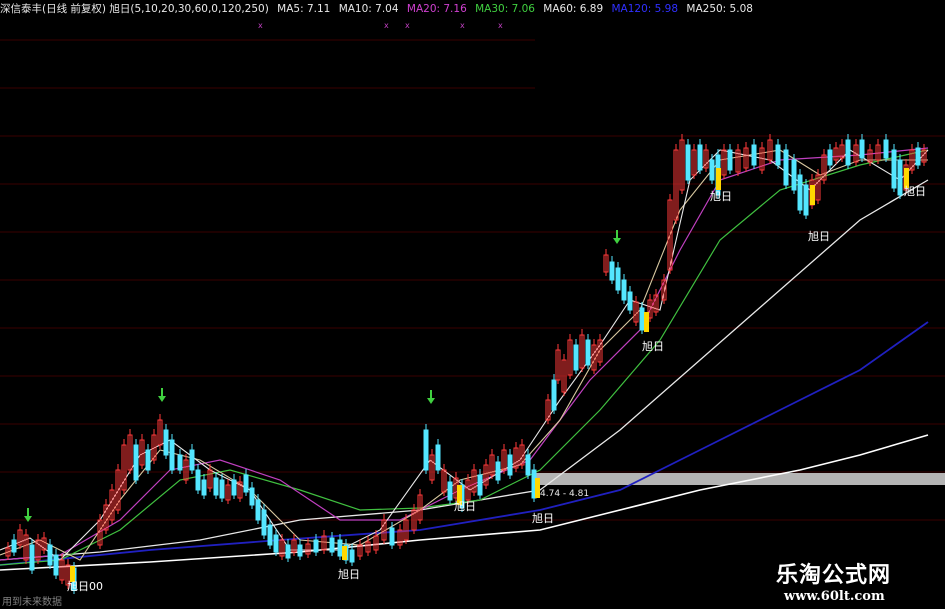  Describe the element at coordinates (573, 9) in the screenshot. I see `ma60-label: MA60: 6.89` at that location.